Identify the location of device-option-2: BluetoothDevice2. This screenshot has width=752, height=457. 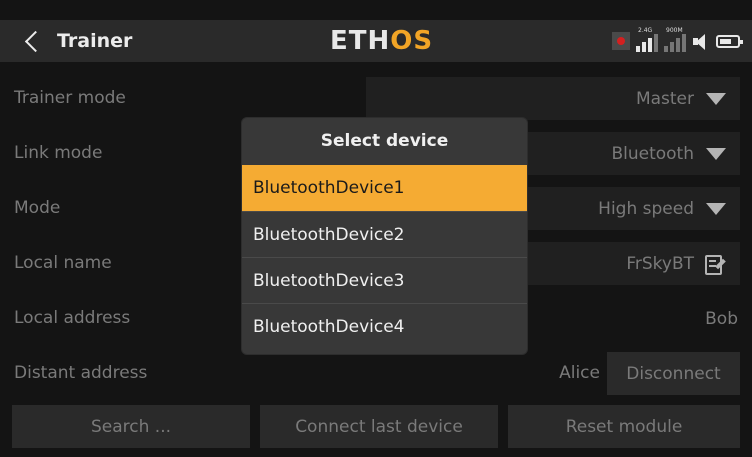
(384, 234).